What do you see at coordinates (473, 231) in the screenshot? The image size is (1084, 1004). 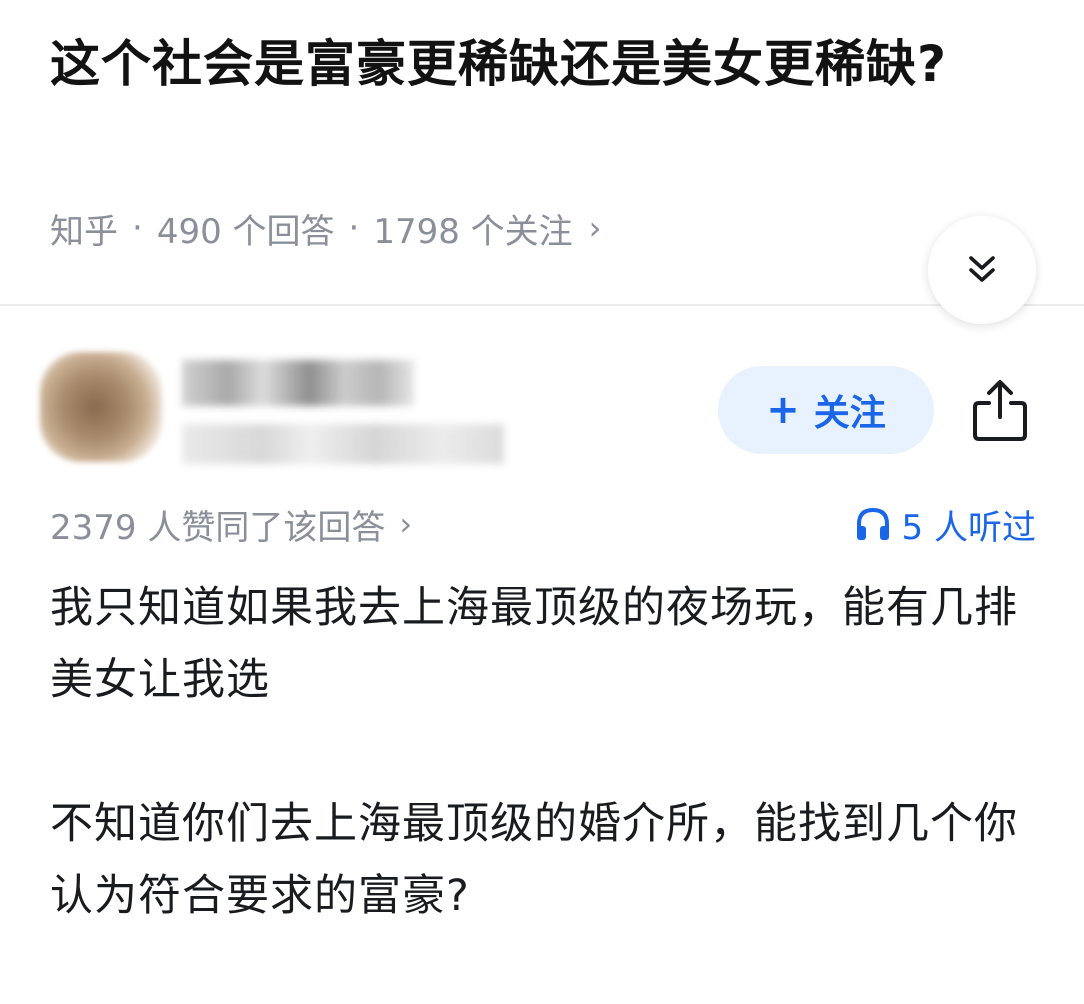 I see `follower-count: 1798 个关注` at bounding box center [473, 231].